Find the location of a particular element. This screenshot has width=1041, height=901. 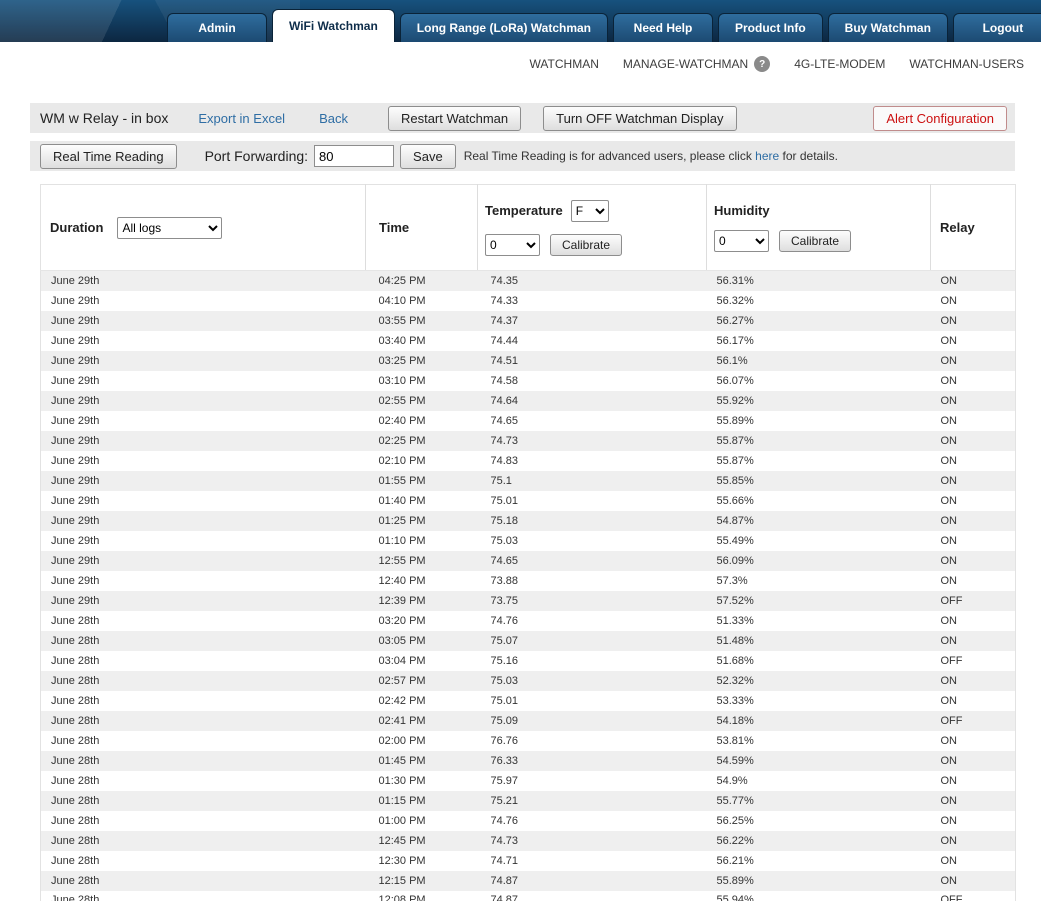

humidity-cell: 53.81% is located at coordinates (735, 740).